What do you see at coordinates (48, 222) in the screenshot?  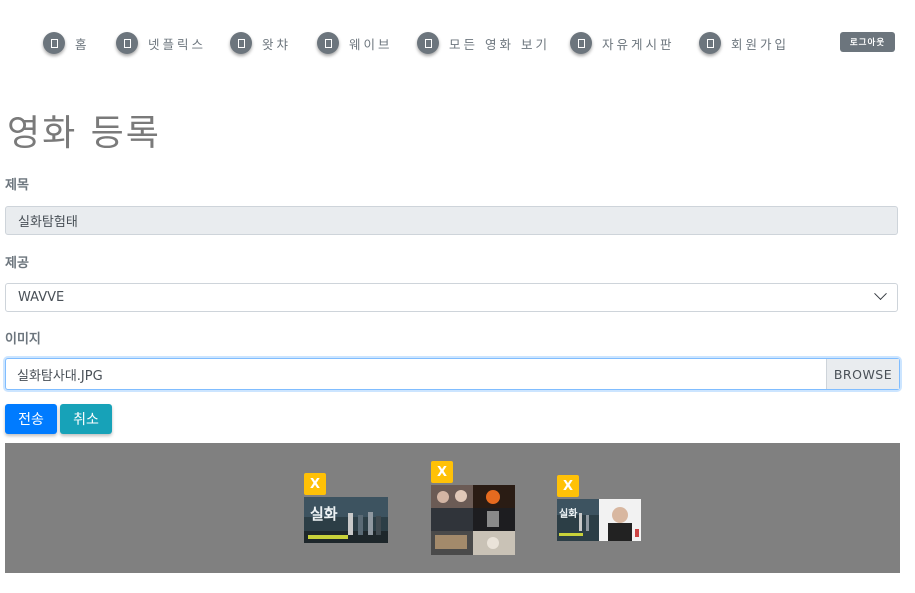 I see `title-field-value: 실화탐험태` at bounding box center [48, 222].